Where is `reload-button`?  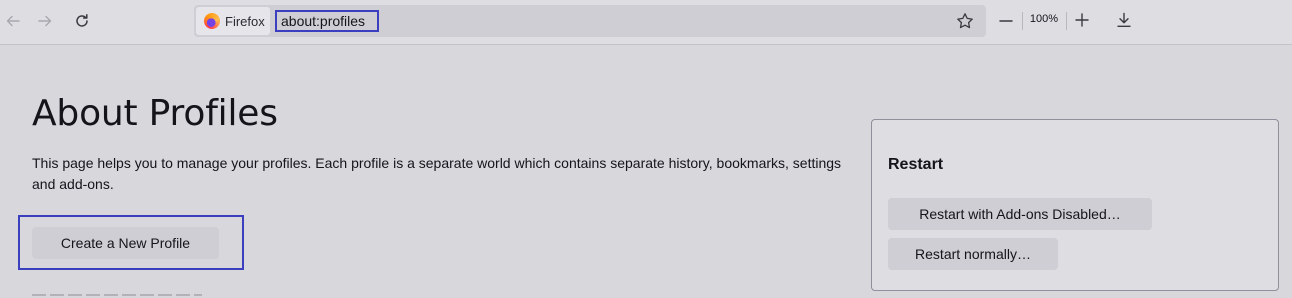 reload-button is located at coordinates (82, 21).